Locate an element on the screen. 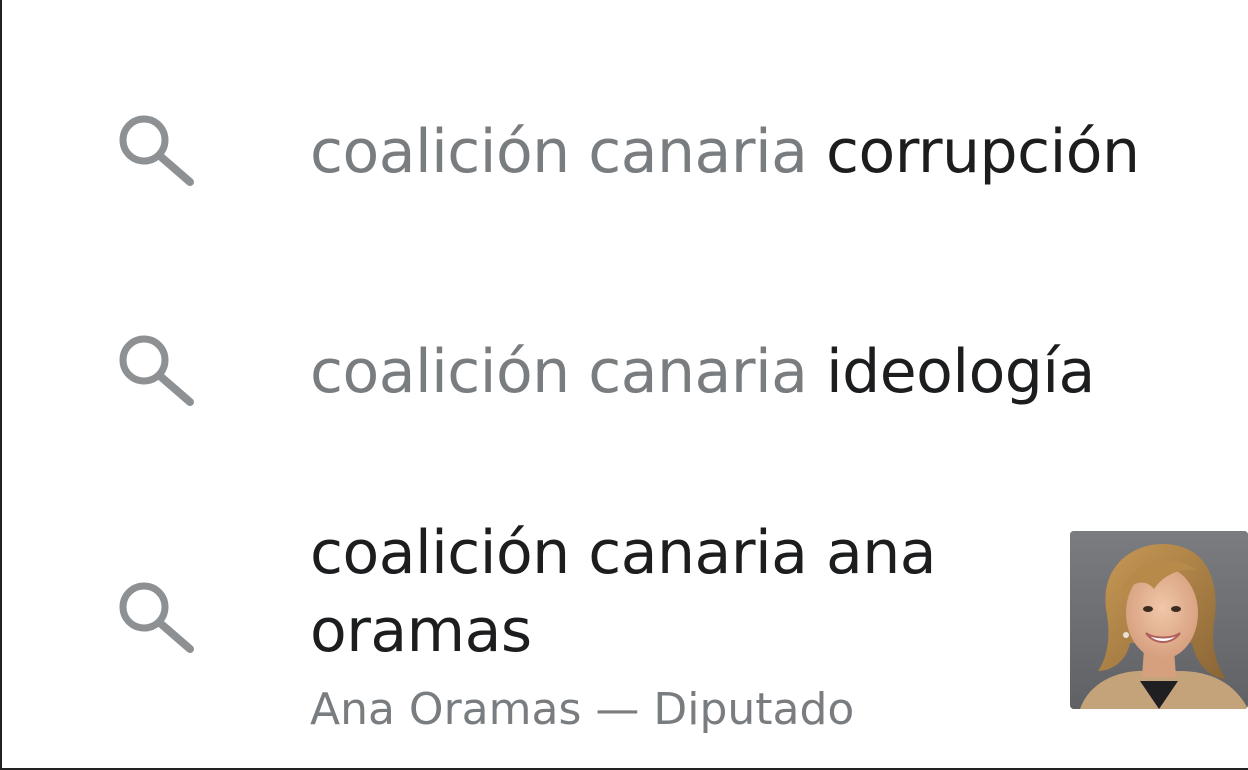  person-photo-thumbnail is located at coordinates (1159, 620).